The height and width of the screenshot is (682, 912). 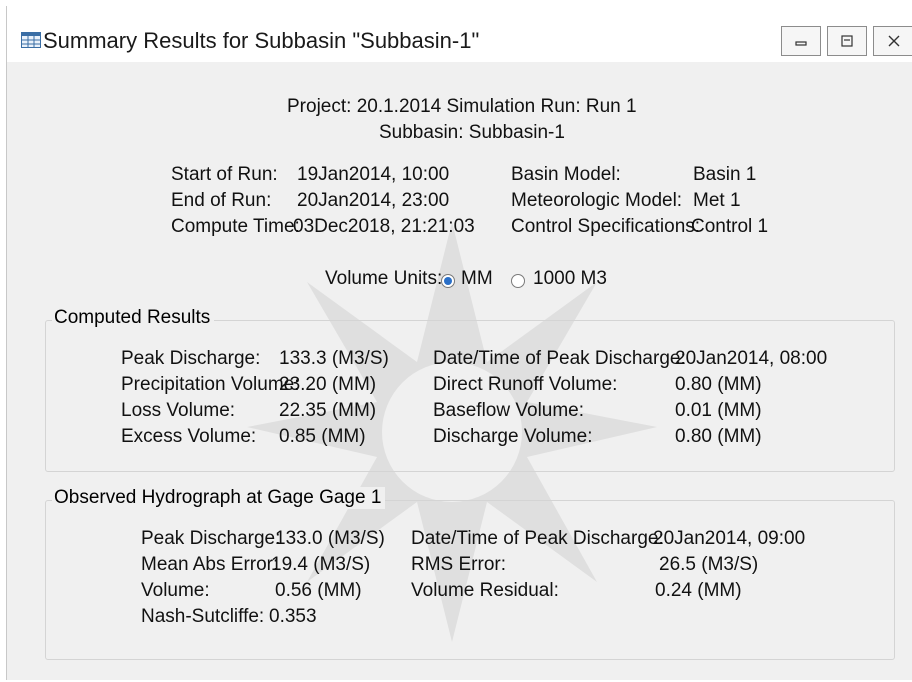 I want to click on control-spec-label: Control Specifications:, so click(x=606, y=226).